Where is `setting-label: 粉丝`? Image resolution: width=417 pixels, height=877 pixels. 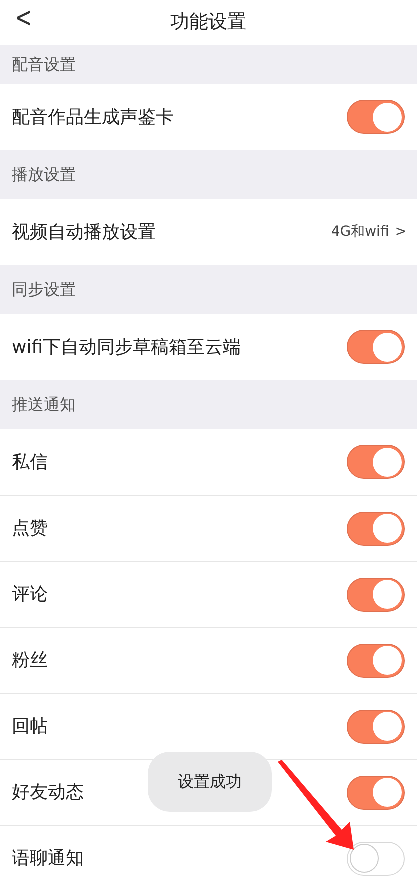 setting-label: 粉丝 is located at coordinates (30, 661).